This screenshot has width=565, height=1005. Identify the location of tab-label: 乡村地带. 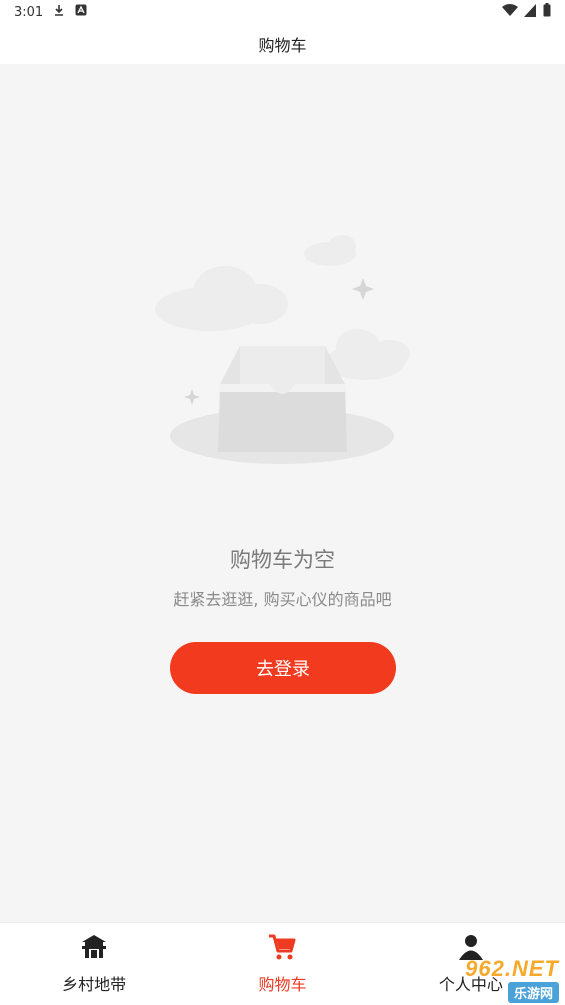
(94, 984).